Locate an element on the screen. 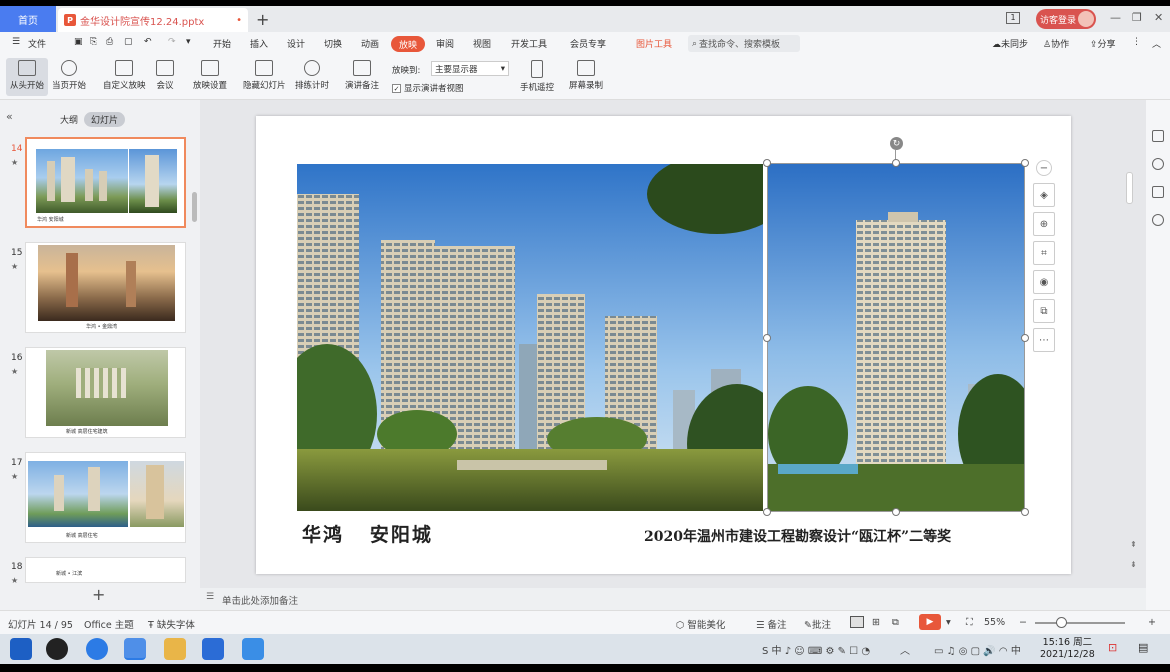  sync-status: ☁未同步 is located at coordinates (1010, 43).